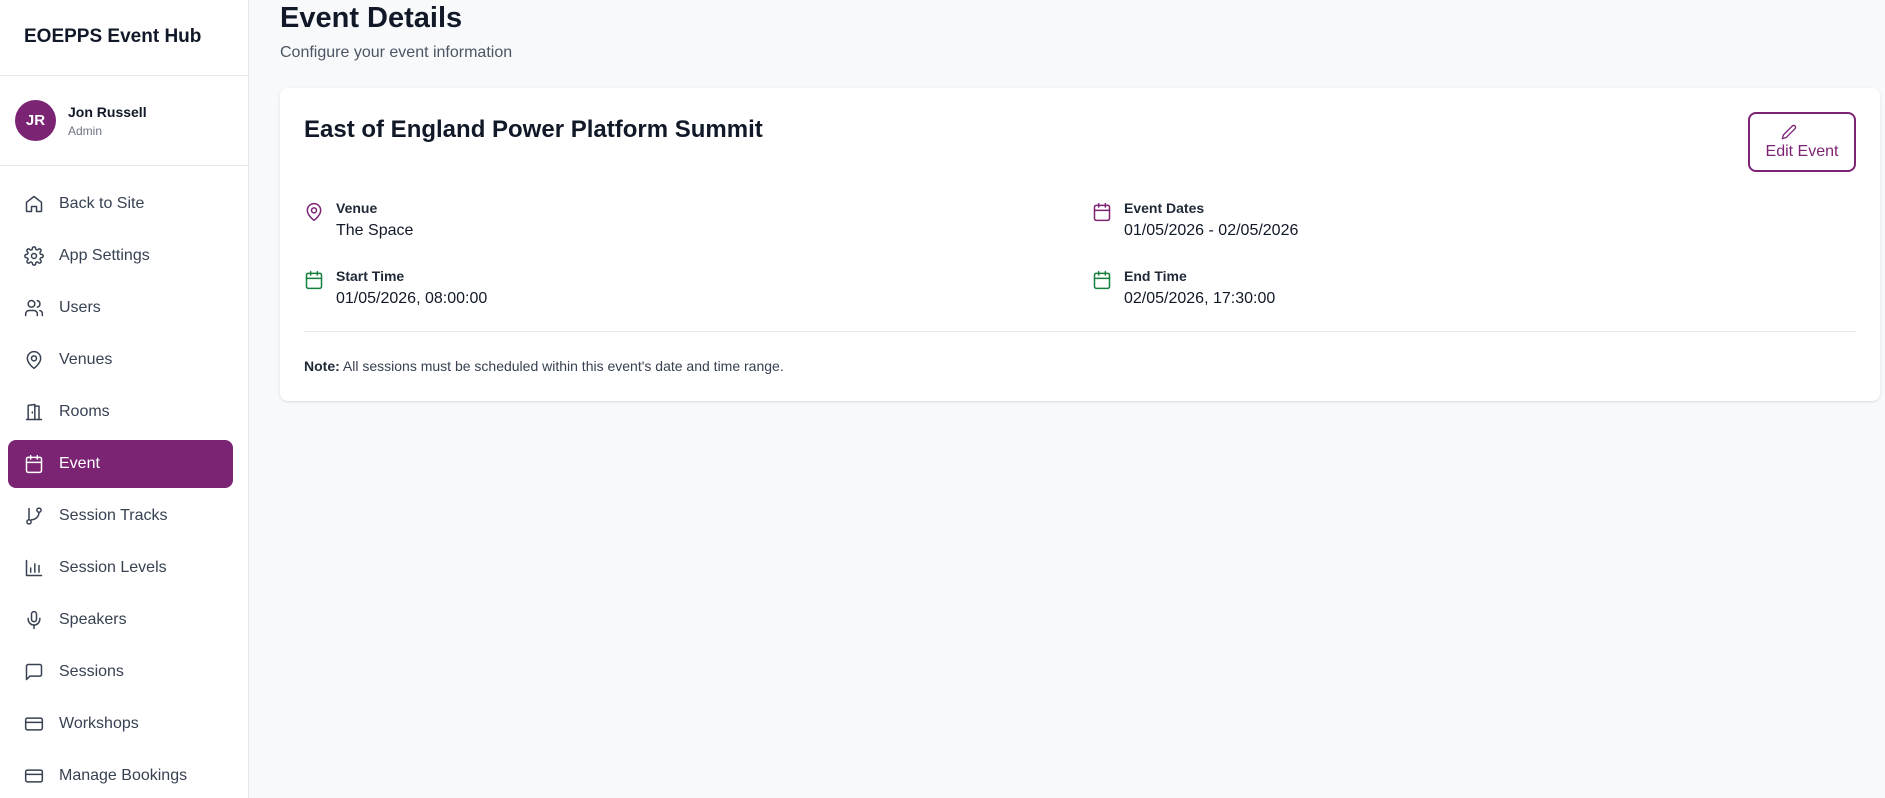 This screenshot has width=1885, height=798. I want to click on page-title: Event Details, so click(371, 18).